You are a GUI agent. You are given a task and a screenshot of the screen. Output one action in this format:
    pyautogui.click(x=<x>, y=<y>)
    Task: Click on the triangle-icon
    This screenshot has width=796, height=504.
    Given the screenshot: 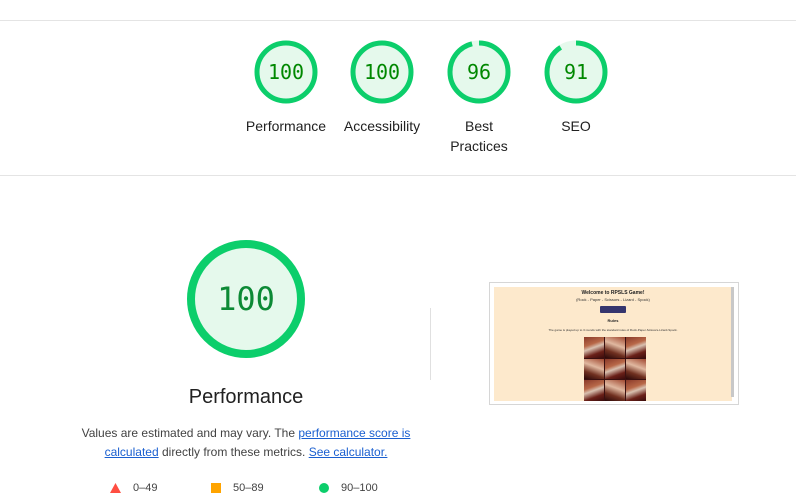 What is the action you would take?
    pyautogui.click(x=115, y=488)
    